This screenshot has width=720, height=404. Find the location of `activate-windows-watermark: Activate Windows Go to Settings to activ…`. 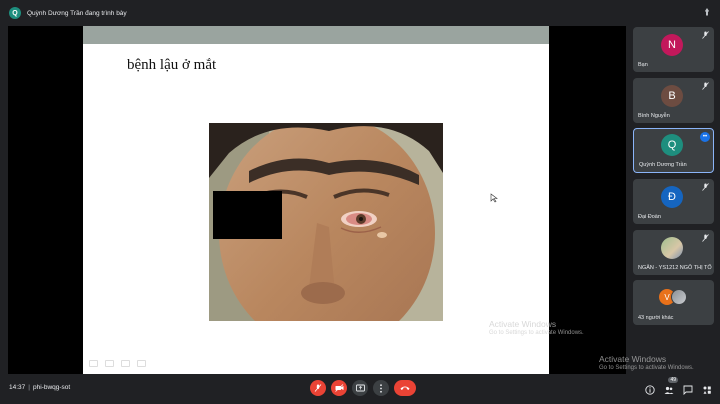

activate-windows-watermark: Activate Windows Go to Settings to activ… is located at coordinates (536, 328).